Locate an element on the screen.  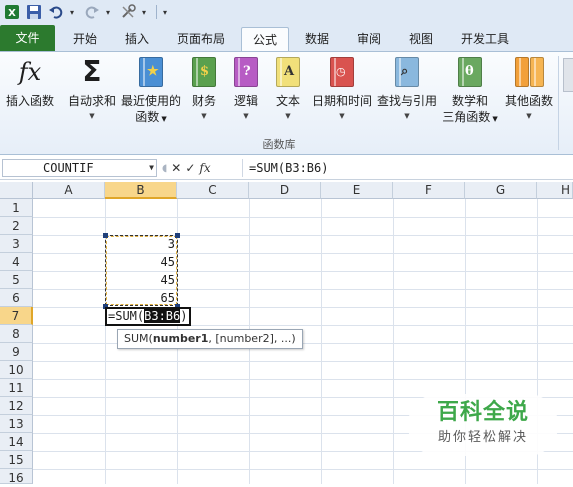
column-header-c: C is located at coordinates (213, 190).